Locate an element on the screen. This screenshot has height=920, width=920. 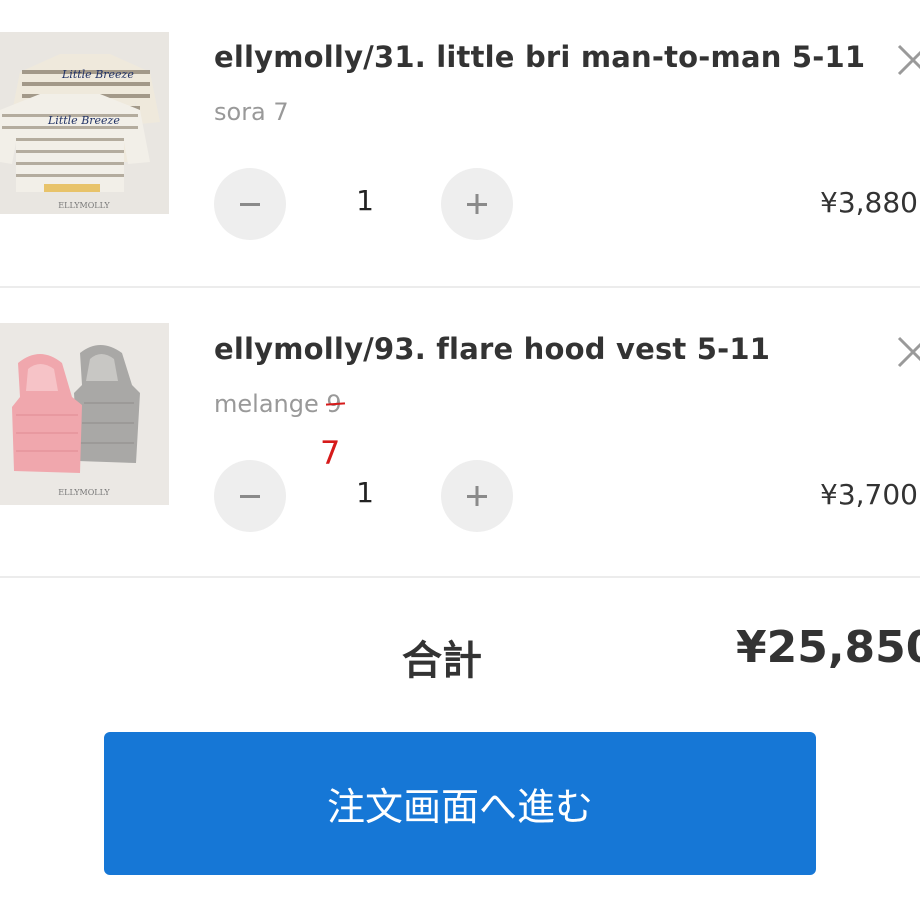
item-price: ¥3,700 is located at coordinates (869, 494).